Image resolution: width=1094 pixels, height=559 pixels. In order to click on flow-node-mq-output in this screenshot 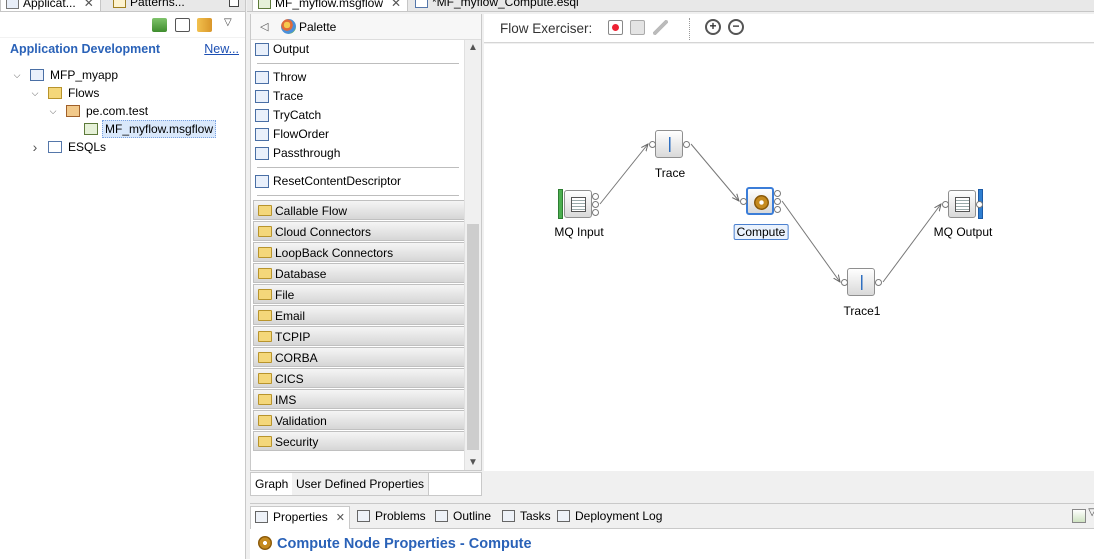, I will do `click(962, 204)`.